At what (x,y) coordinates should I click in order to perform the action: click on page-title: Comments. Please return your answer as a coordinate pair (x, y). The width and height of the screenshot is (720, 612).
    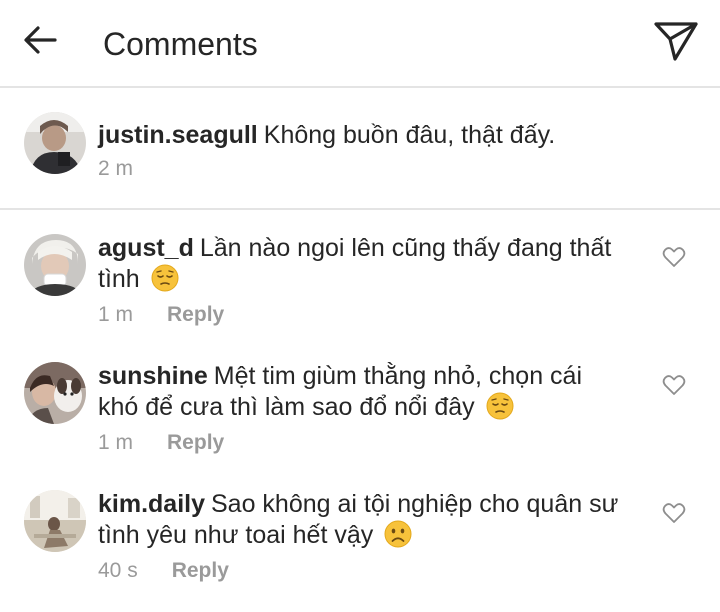
    Looking at the image, I should click on (180, 44).